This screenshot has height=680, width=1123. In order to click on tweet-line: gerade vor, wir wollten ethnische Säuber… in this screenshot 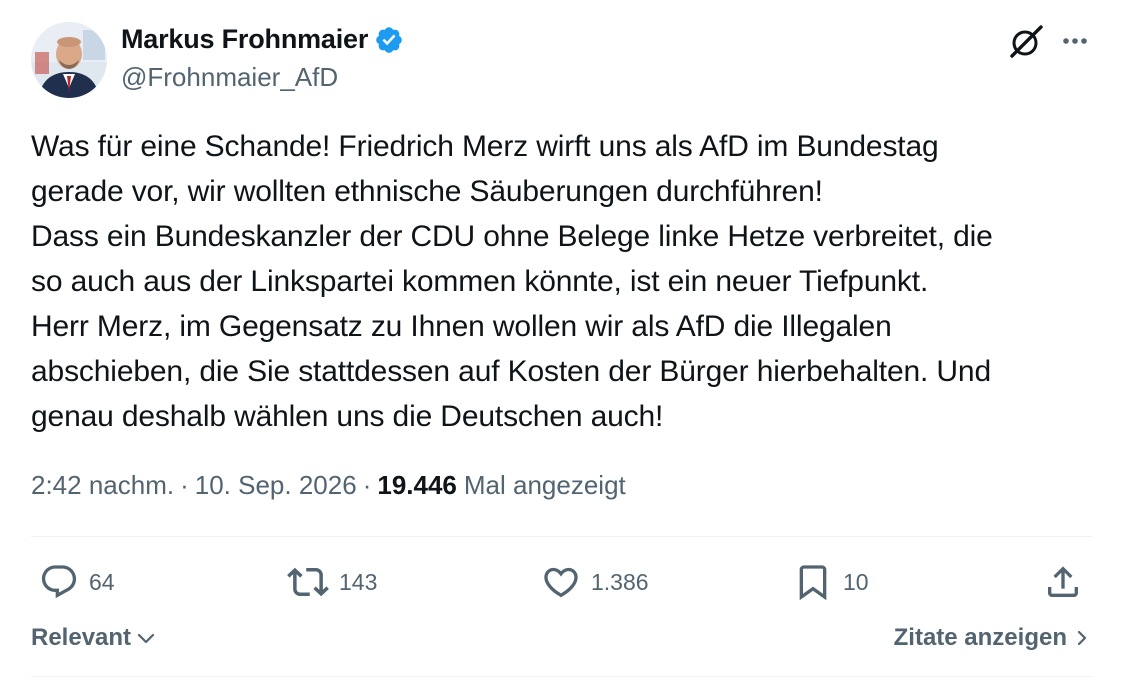, I will do `click(427, 191)`.